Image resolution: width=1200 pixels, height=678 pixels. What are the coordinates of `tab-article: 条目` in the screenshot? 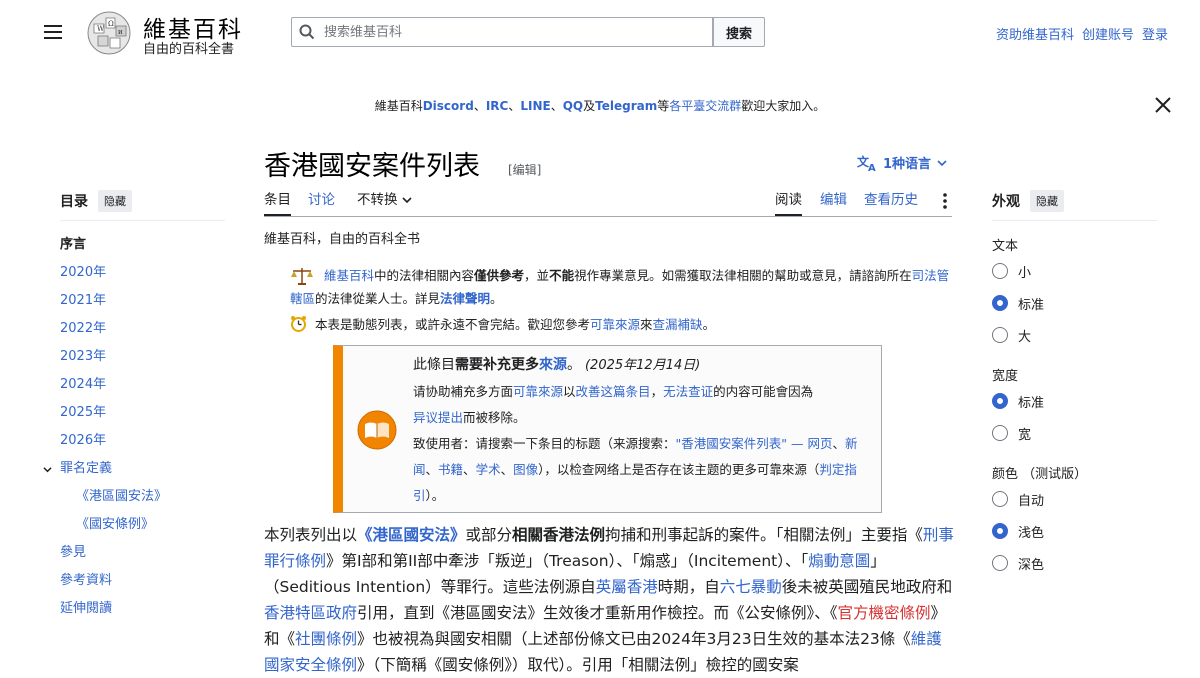 It's located at (277, 203).